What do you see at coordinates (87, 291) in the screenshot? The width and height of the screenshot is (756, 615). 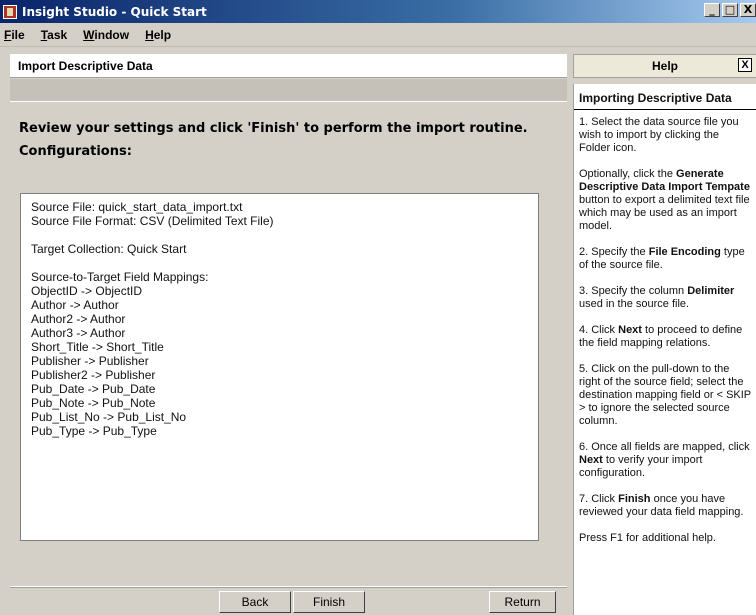 I see `config-line: ObjectID -> ObjectID` at bounding box center [87, 291].